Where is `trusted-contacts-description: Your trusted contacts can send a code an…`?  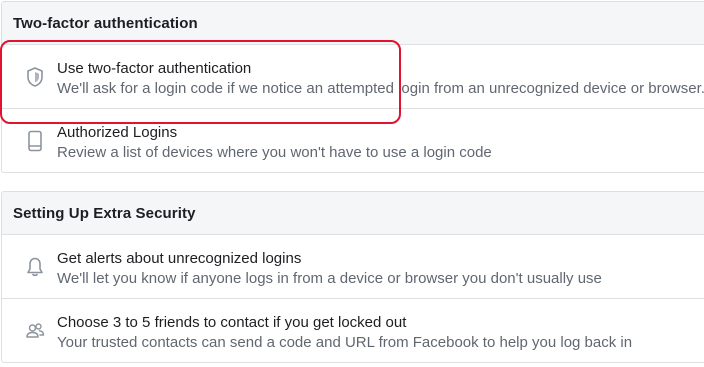 trusted-contacts-description: Your trusted contacts can send a code an… is located at coordinates (345, 342).